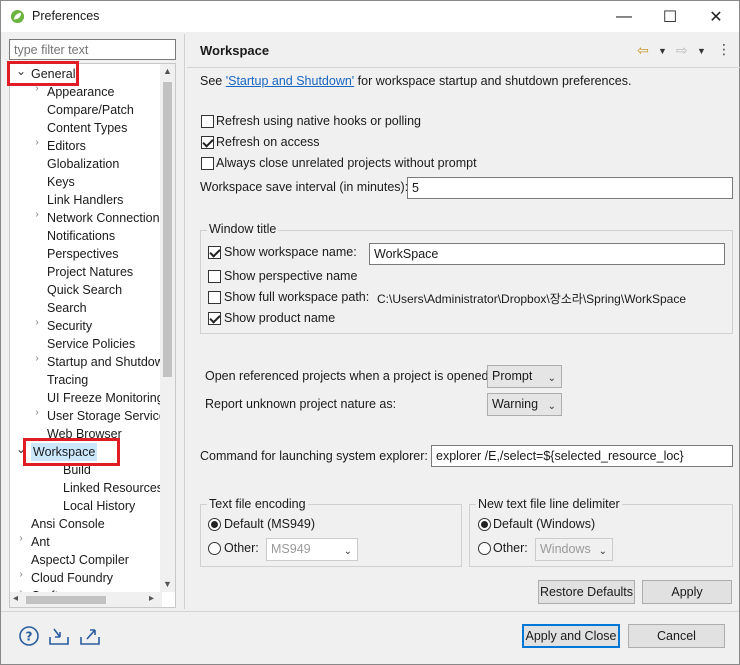 This screenshot has height=665, width=740. I want to click on workspace-name-field: WorkSpace, so click(547, 254).